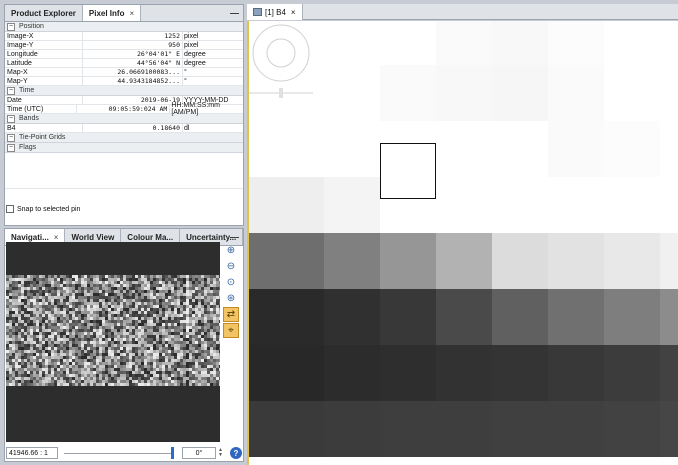 This screenshot has width=678, height=465. Describe the element at coordinates (172, 452) in the screenshot. I see `zoom-slider-thumb` at that location.